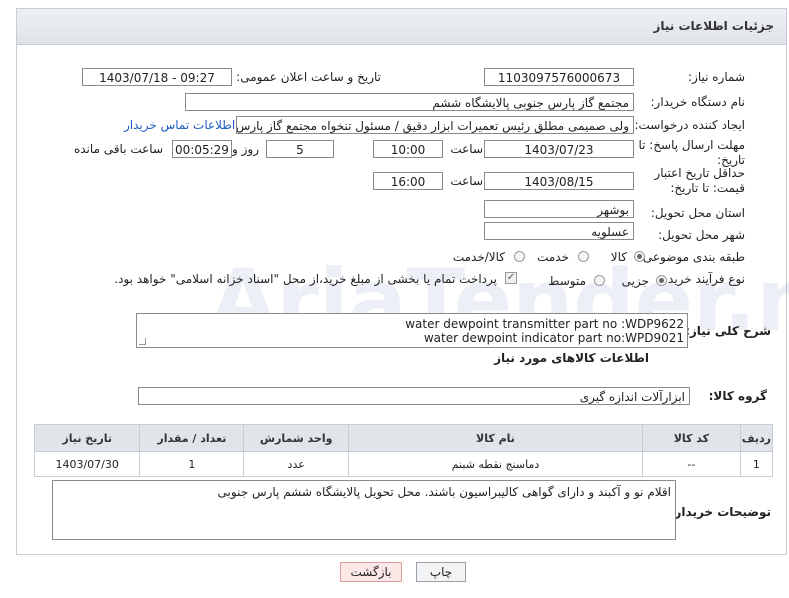 This screenshot has width=789, height=598. I want to click on category-label: طبقه بندی موضوعی:, so click(691, 257).